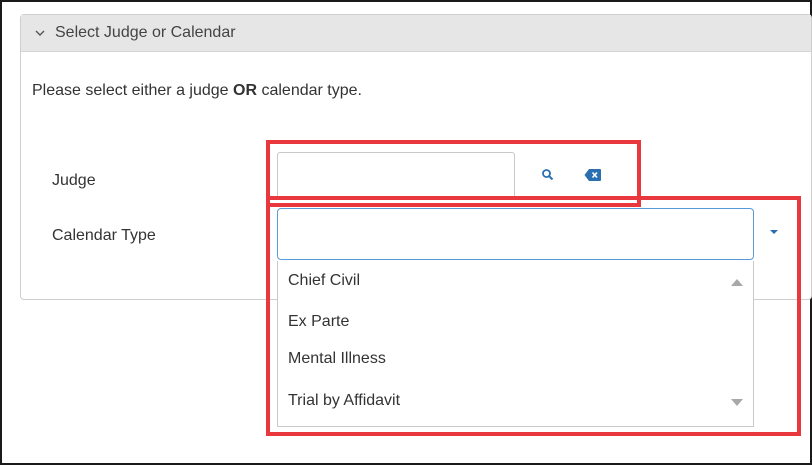 The width and height of the screenshot is (812, 465). Describe the element at coordinates (245, 90) in the screenshot. I see `instructions-emphasis: OR` at that location.